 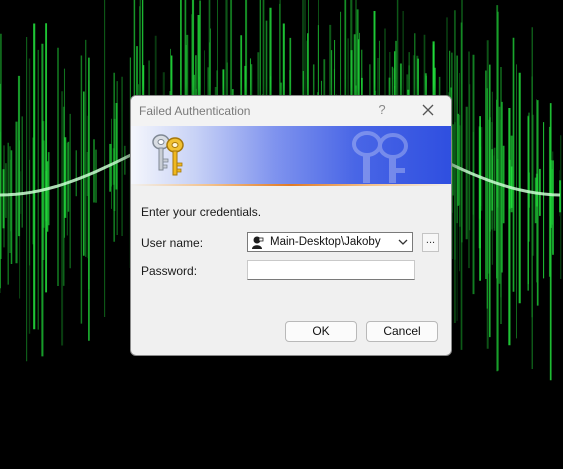 What do you see at coordinates (325, 242) in the screenshot?
I see `username-value: Main-Desktop\Jakoby` at bounding box center [325, 242].